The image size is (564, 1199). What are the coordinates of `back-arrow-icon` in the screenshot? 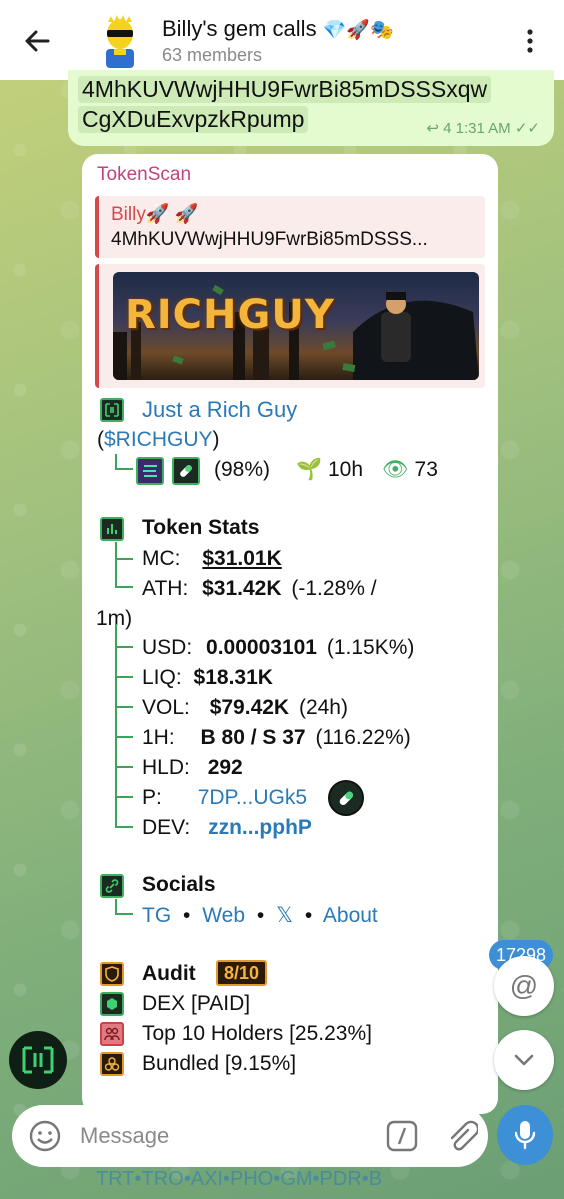 It's located at (37, 41).